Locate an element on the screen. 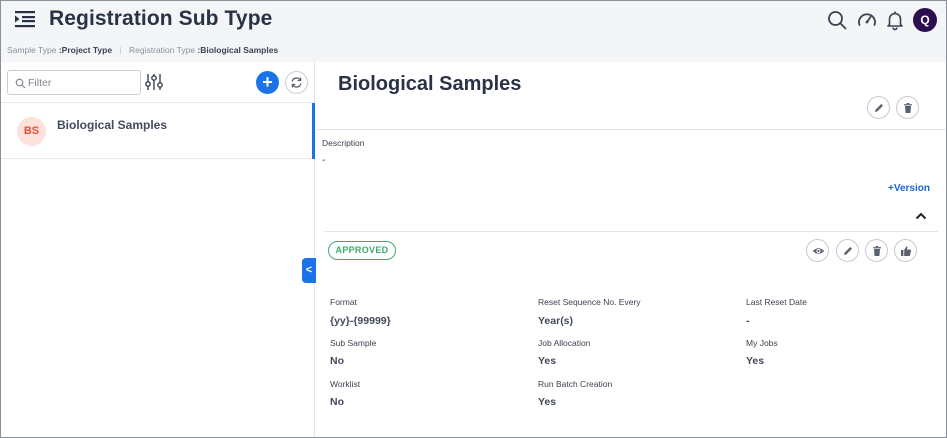 This screenshot has width=947, height=438. list-item-label: Biological Samples is located at coordinates (112, 125).